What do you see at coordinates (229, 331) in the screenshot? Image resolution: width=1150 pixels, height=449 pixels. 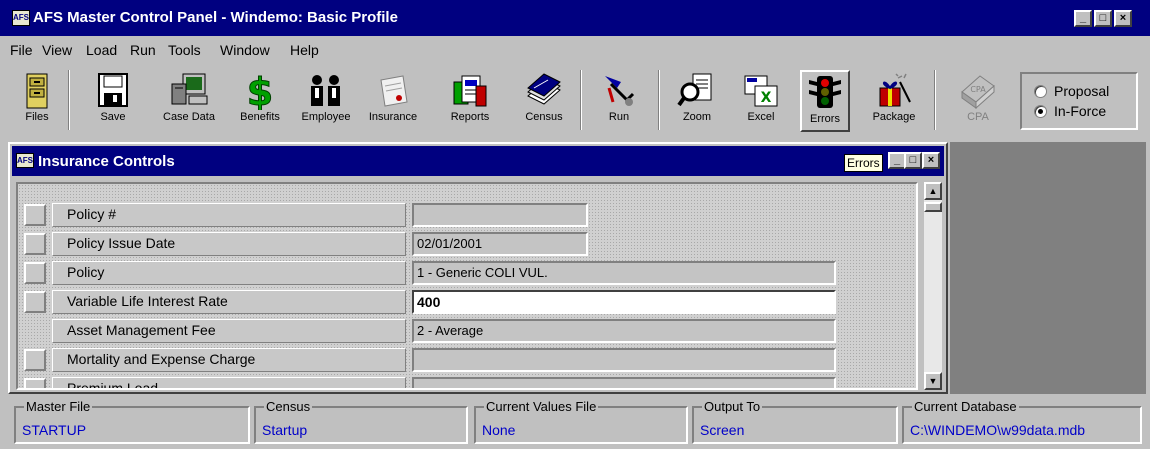 I see `row-label: Asset Management Fee` at bounding box center [229, 331].